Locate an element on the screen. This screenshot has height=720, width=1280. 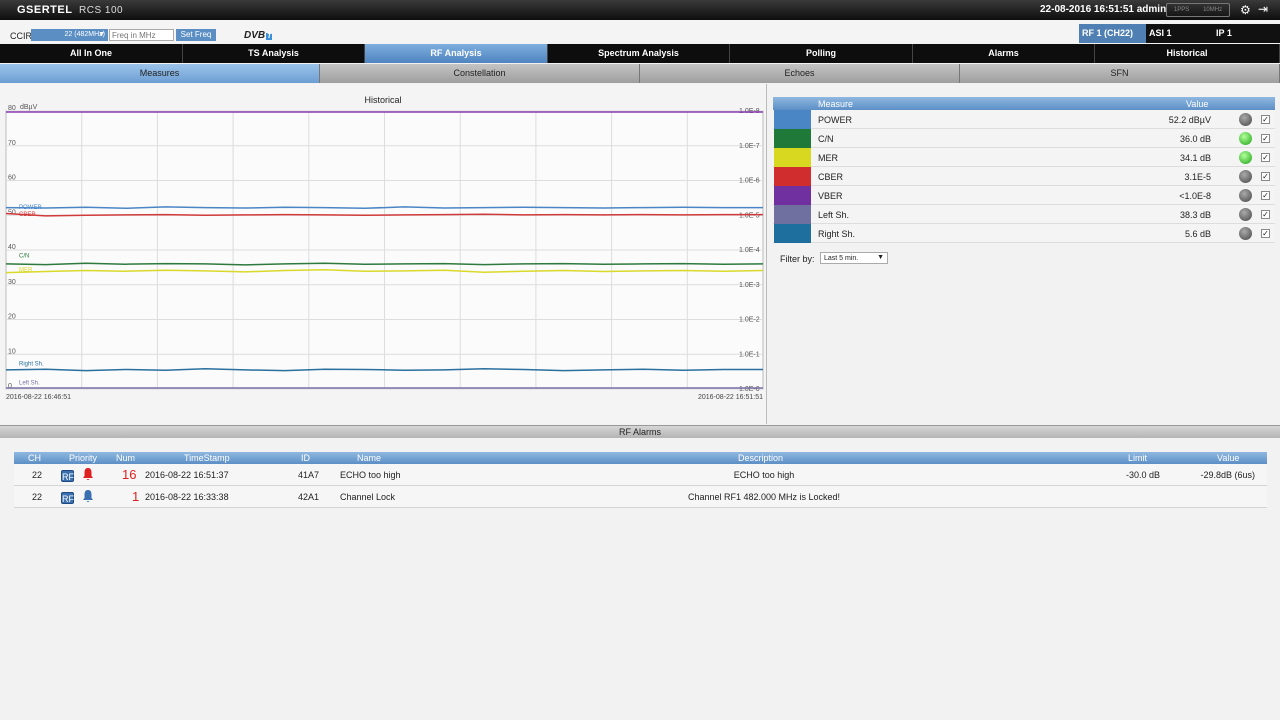
nav-tab: RF Analysis is located at coordinates (456, 53).